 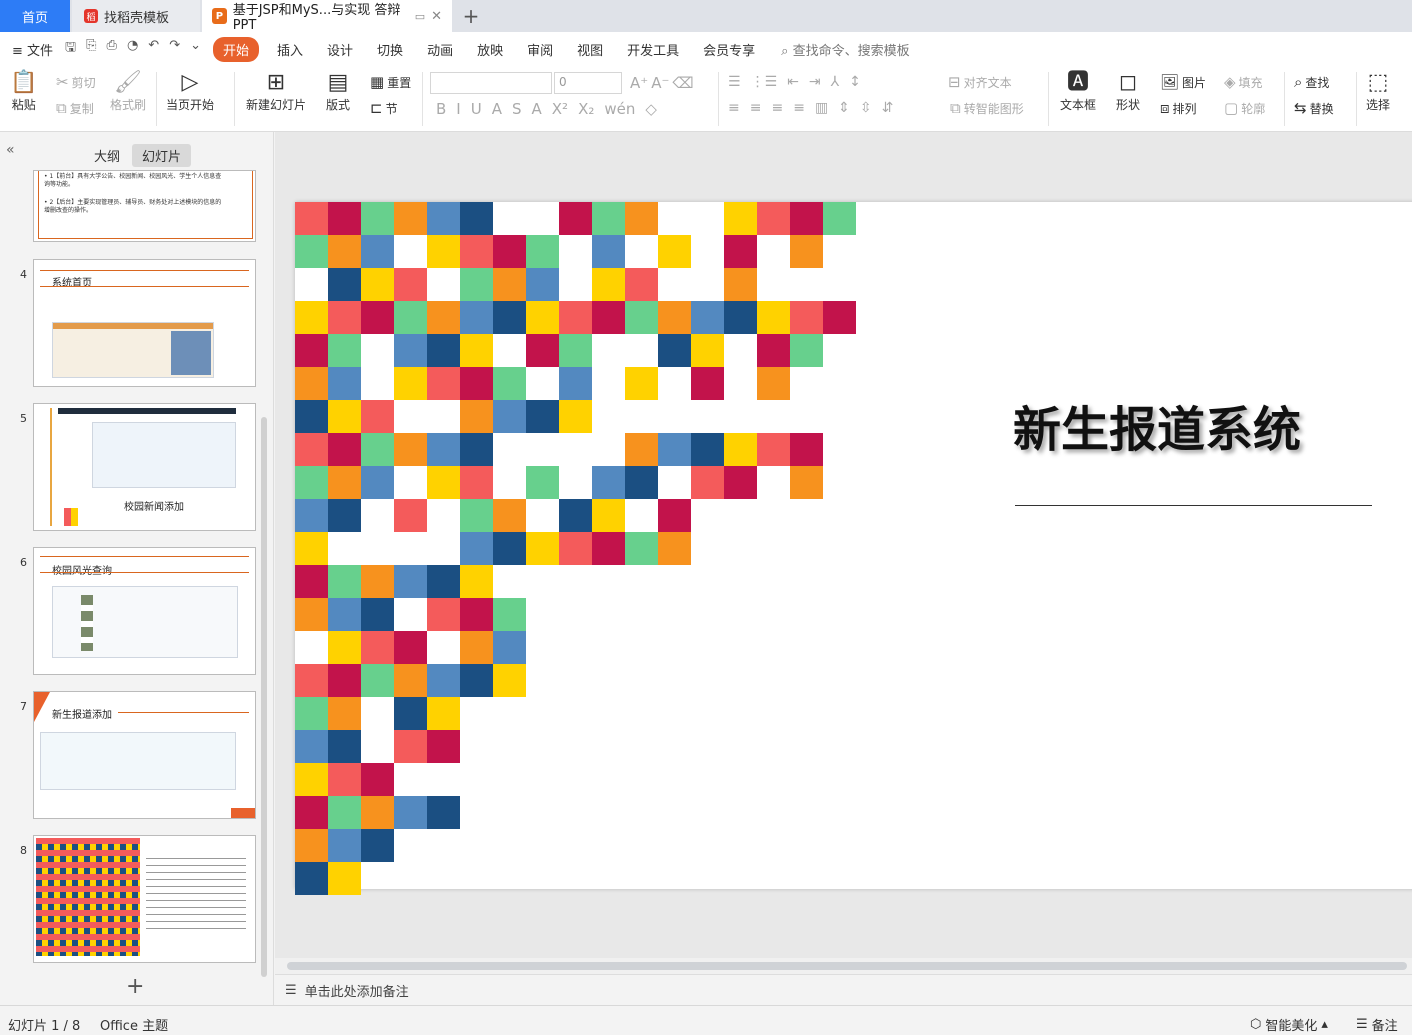 I want to click on indent-icon: ⇥, so click(x=815, y=82).